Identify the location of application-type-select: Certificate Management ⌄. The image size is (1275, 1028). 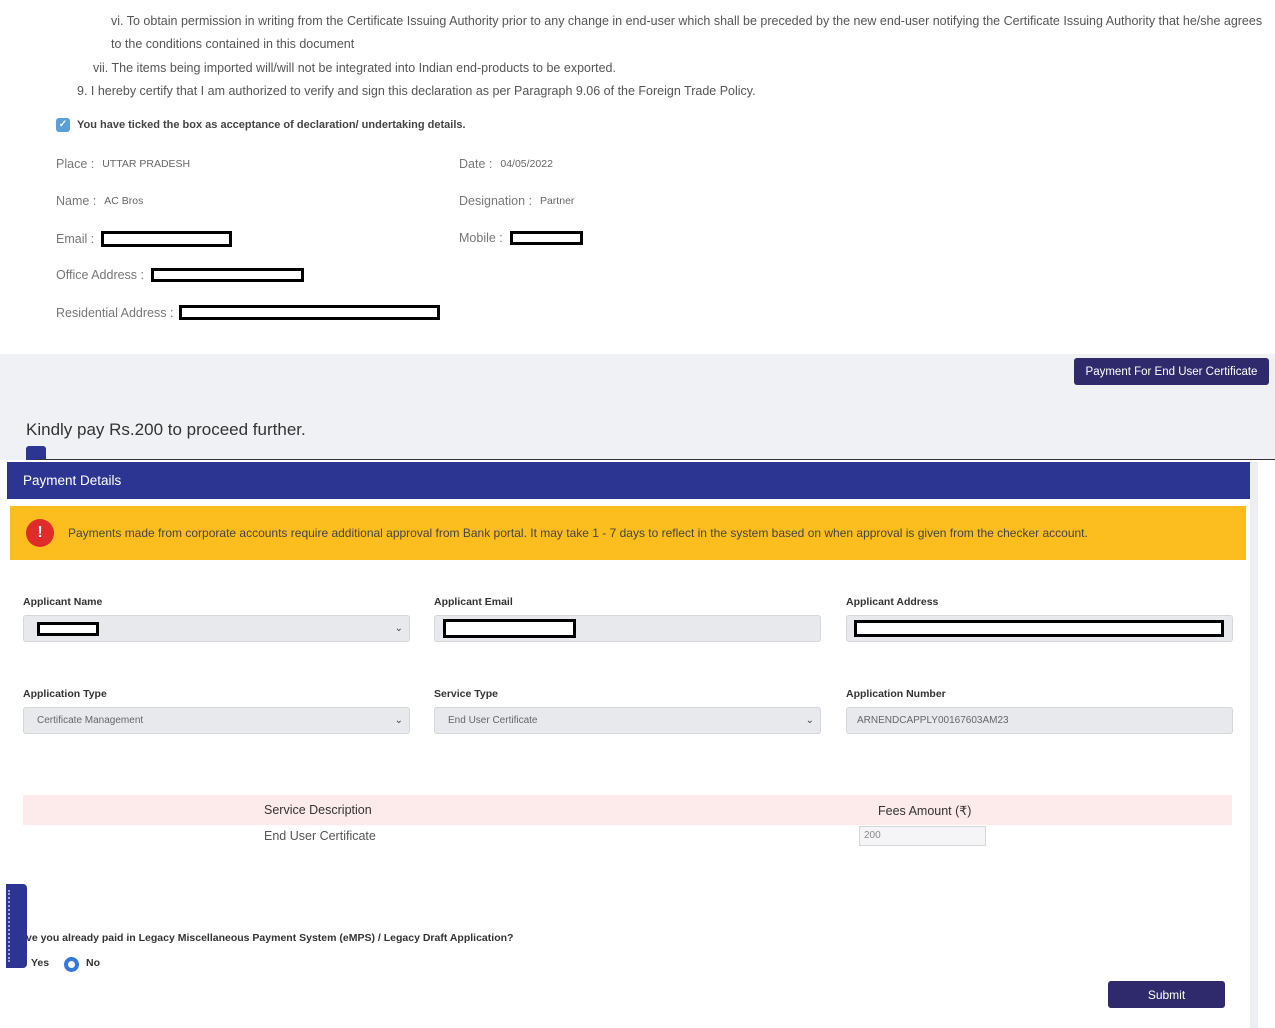
(216, 720).